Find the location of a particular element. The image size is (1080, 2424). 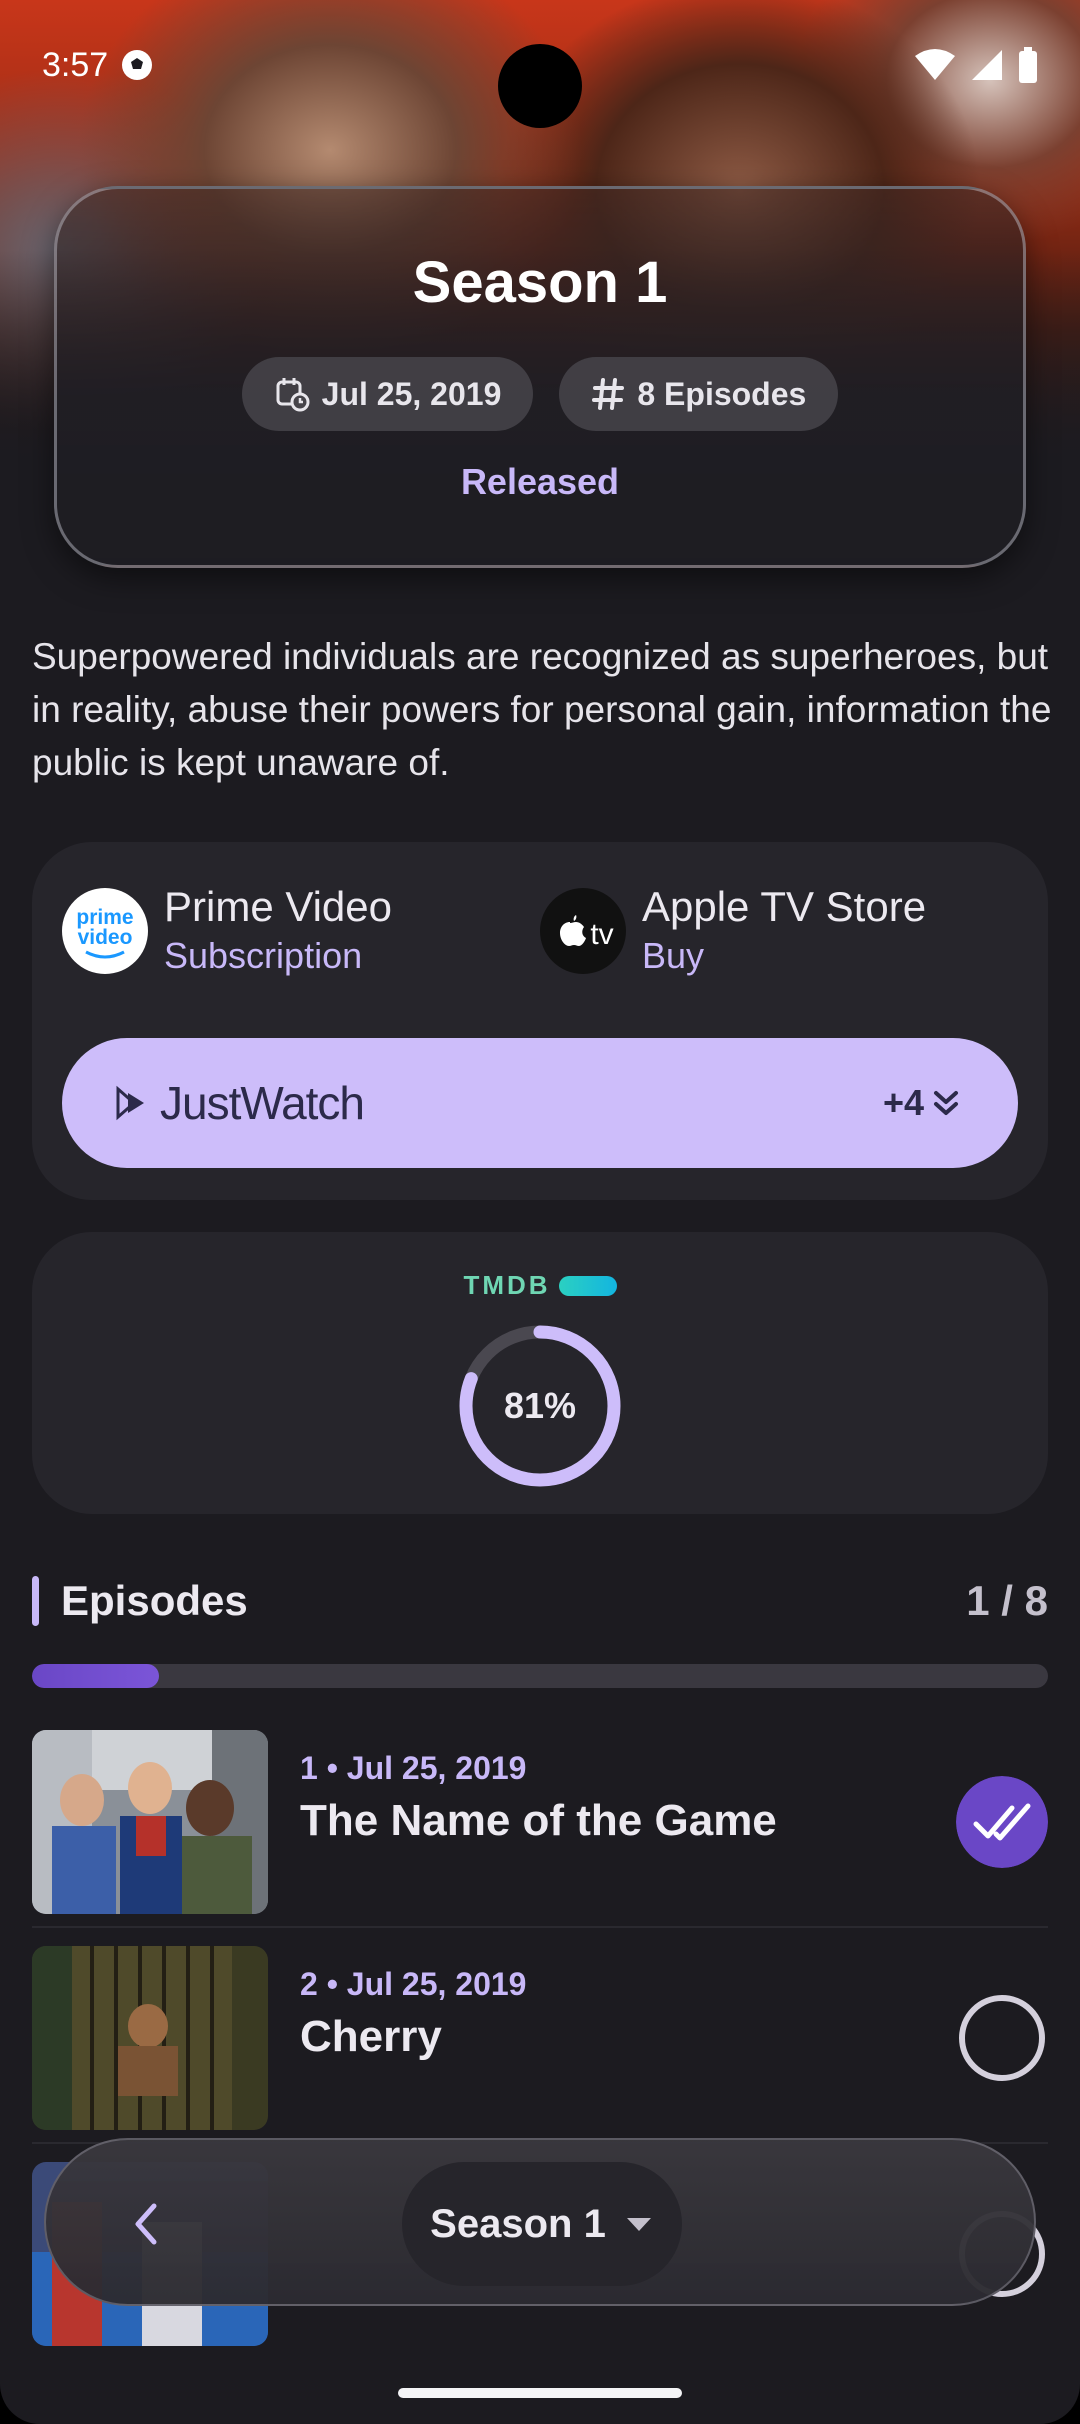

season-selector-dropdown: Season 1 is located at coordinates (542, 2224).